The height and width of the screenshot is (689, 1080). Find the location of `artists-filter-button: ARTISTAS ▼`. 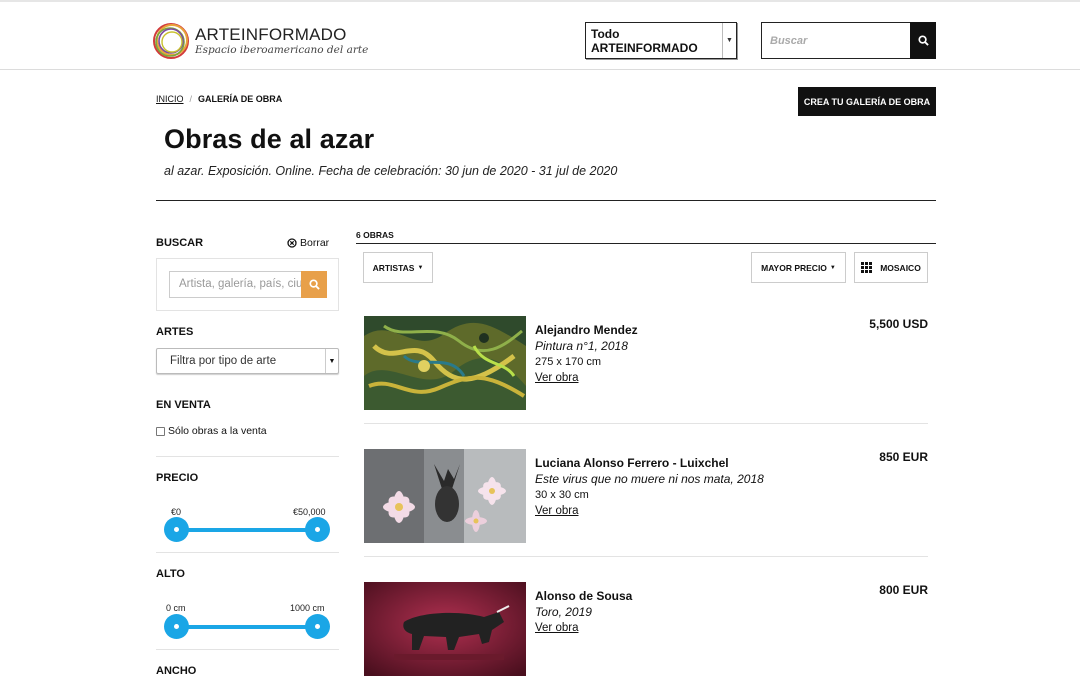

artists-filter-button: ARTISTAS ▼ is located at coordinates (398, 267).